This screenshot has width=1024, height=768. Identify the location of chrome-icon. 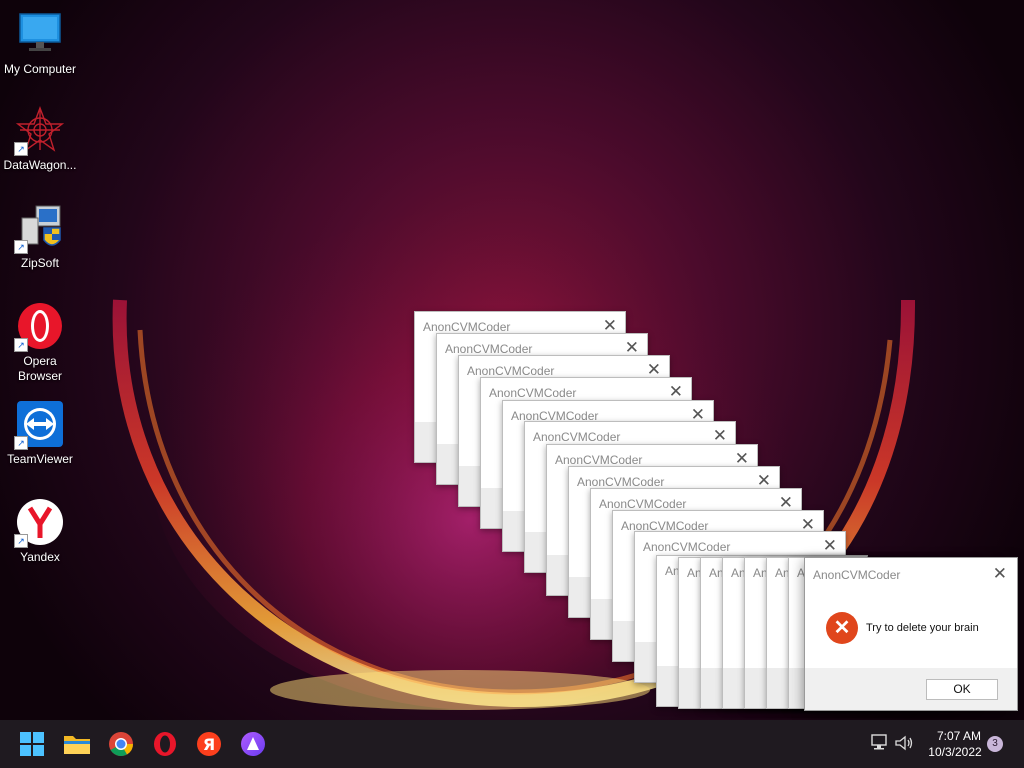
(121, 744).